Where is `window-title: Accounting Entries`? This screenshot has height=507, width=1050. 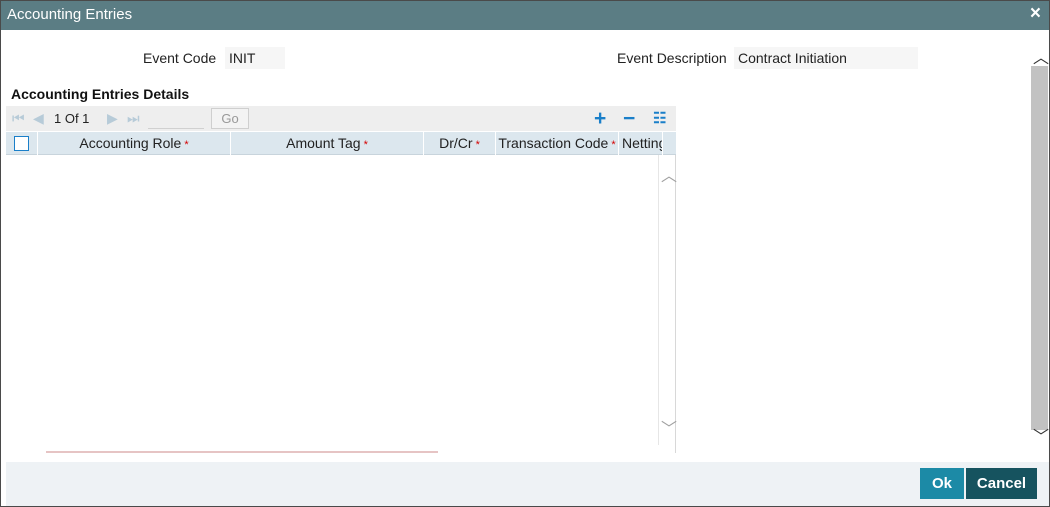
window-title: Accounting Entries is located at coordinates (70, 14).